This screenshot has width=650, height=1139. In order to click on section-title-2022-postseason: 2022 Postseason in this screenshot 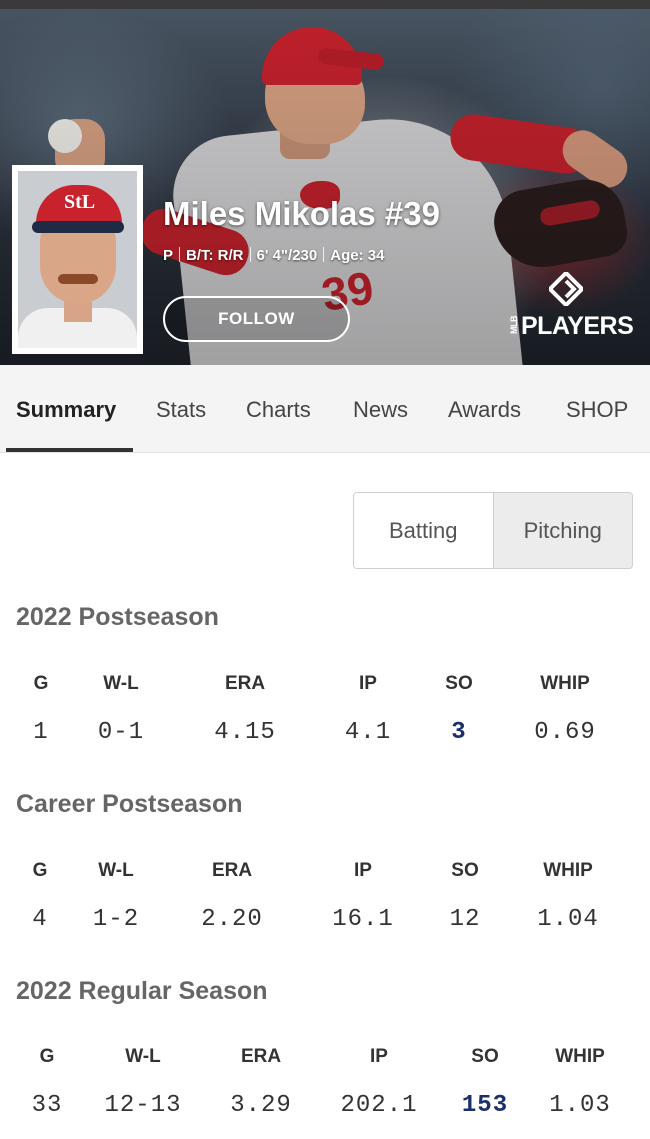, I will do `click(117, 617)`.